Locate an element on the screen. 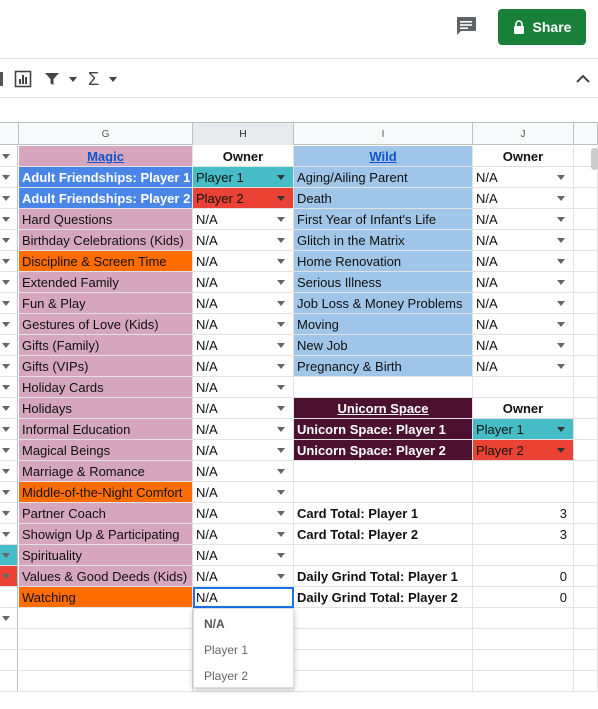  cell-g: Holidays is located at coordinates (106, 408).